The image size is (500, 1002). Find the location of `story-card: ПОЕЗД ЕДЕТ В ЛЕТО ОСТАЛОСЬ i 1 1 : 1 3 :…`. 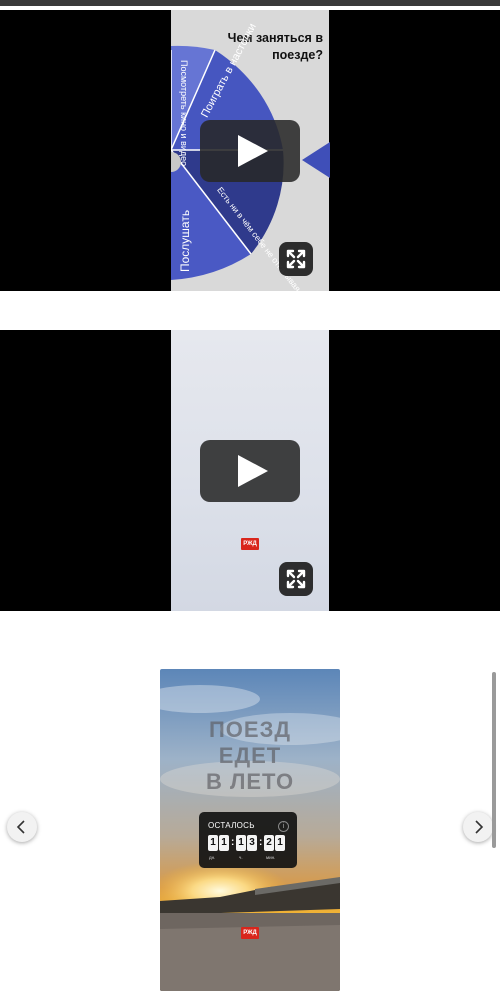

story-card: ПОЕЗД ЕДЕТ В ЛЕТО ОСТАЛОСЬ i 1 1 : 1 3 :… is located at coordinates (250, 830).